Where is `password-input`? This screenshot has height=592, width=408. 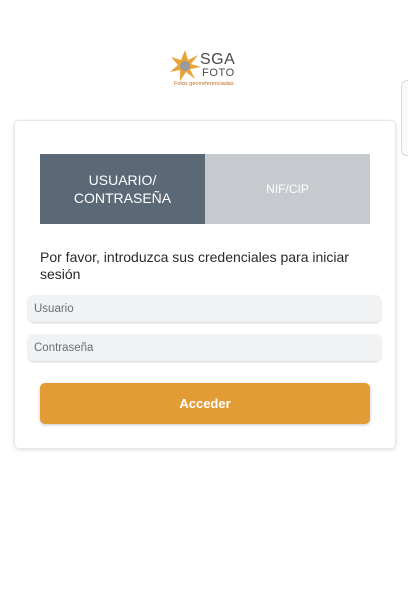
password-input is located at coordinates (204, 347).